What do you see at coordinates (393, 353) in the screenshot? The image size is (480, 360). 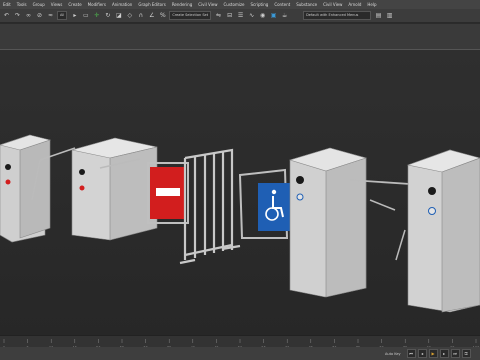 I see `auto-key-label: Auto Key` at bounding box center [393, 353].